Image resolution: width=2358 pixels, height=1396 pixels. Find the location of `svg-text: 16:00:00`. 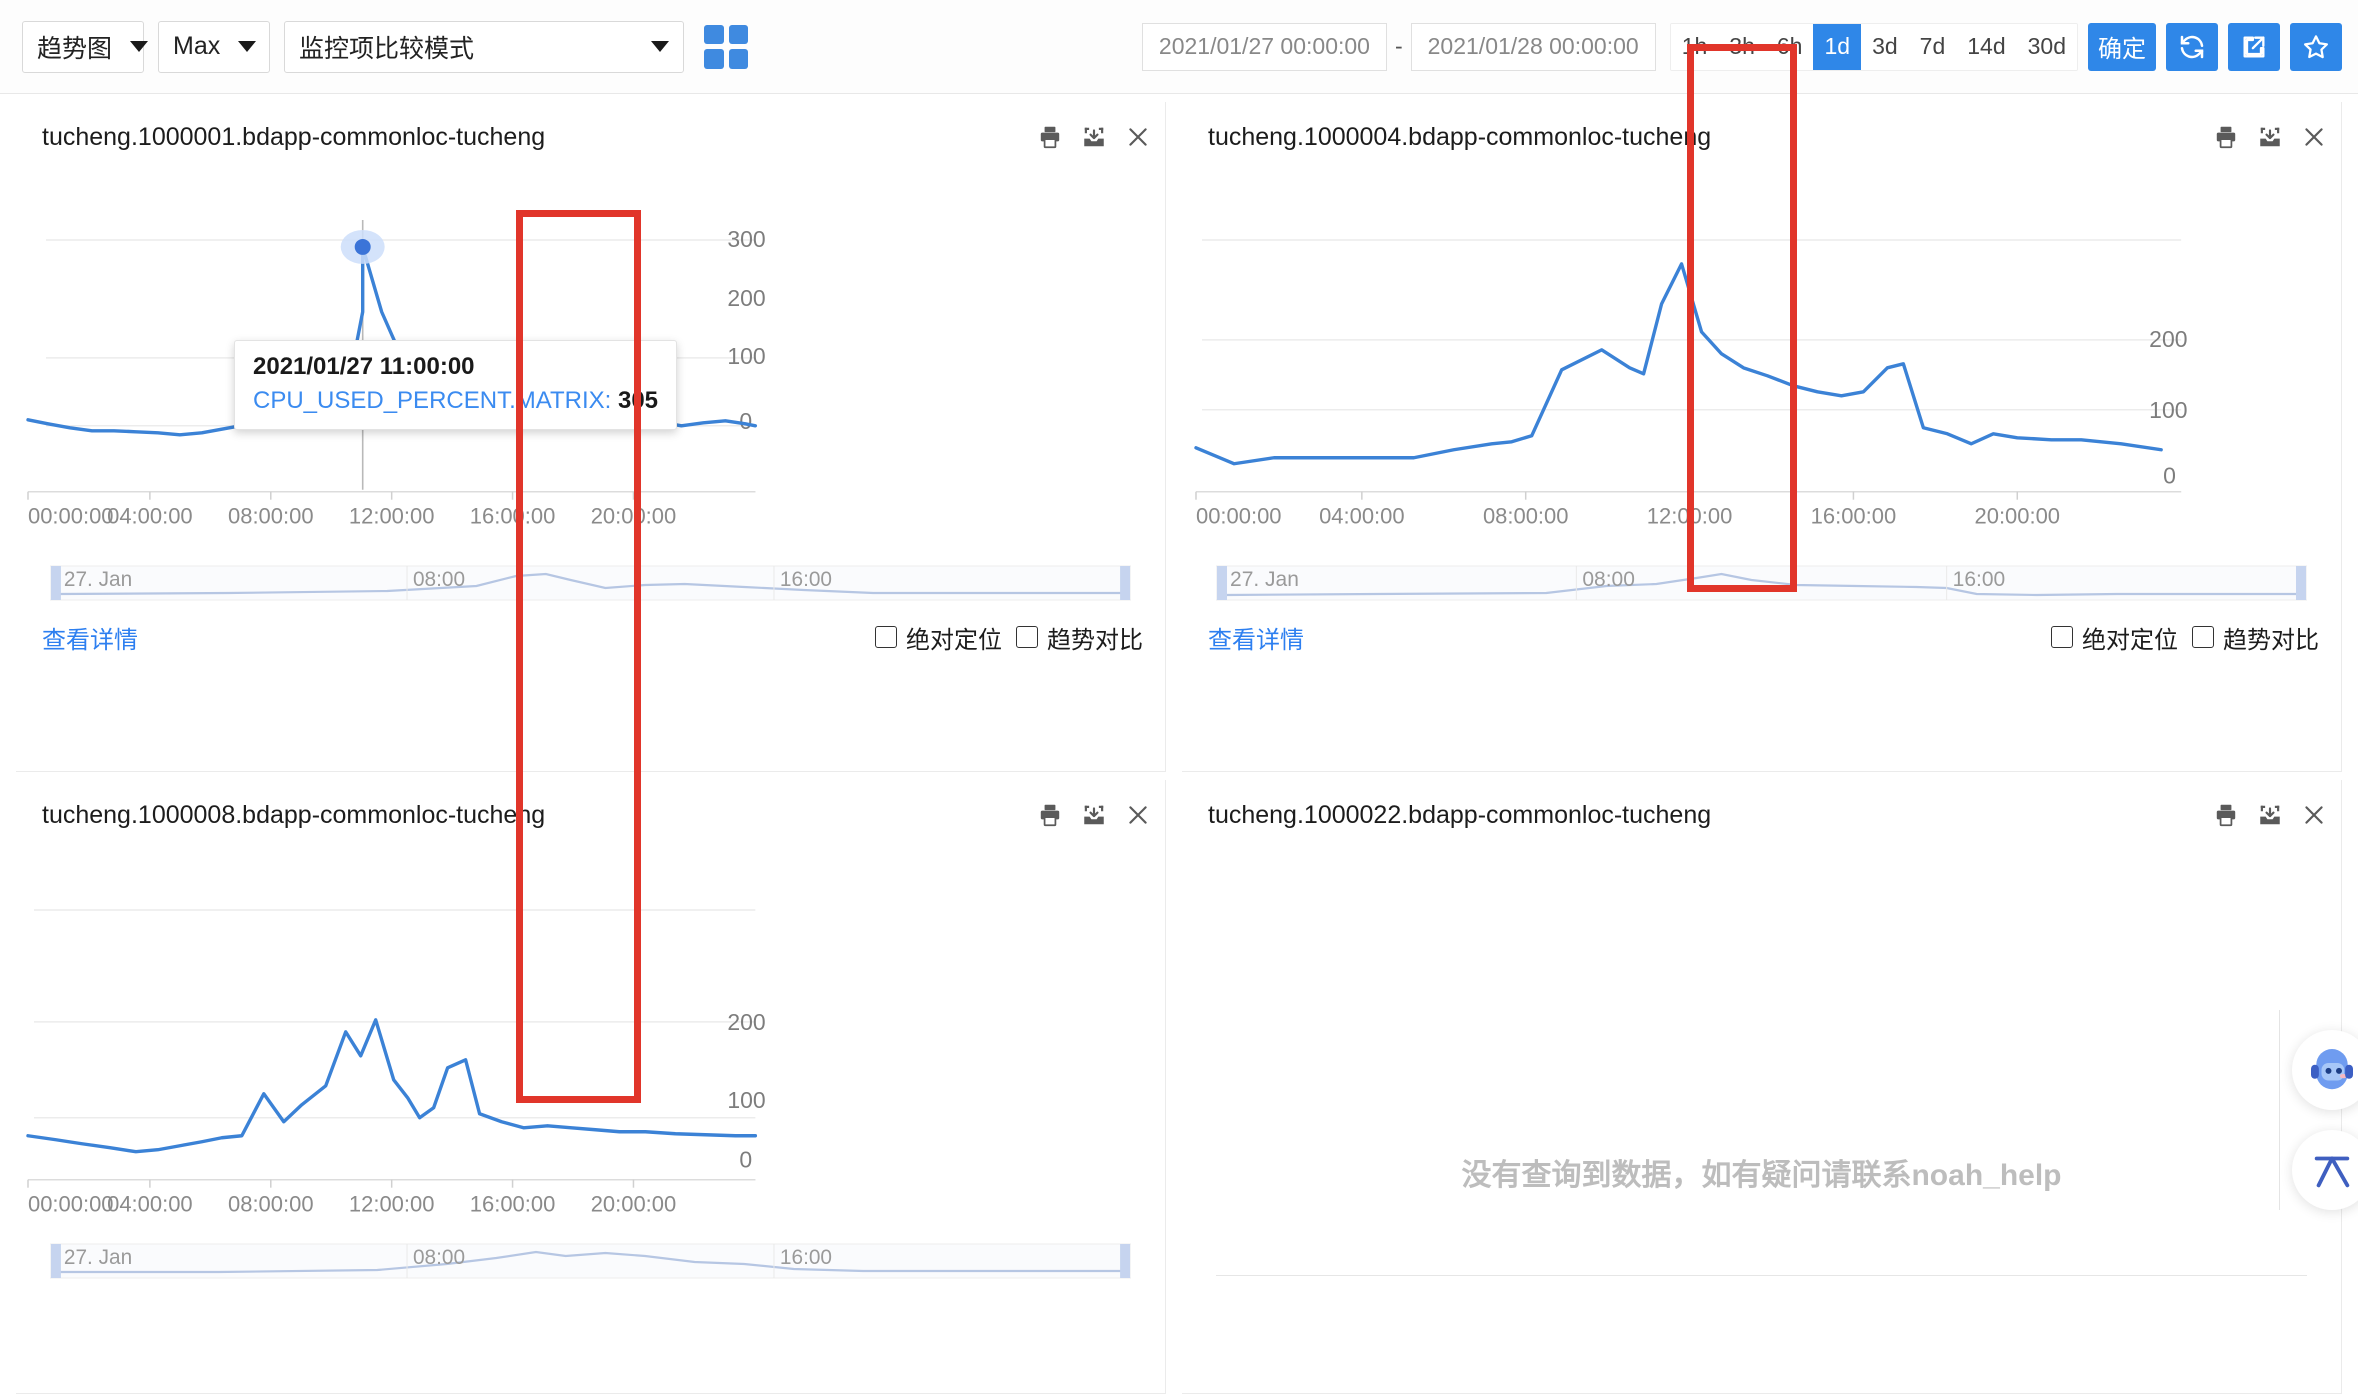

svg-text: 16:00:00 is located at coordinates (1854, 516).